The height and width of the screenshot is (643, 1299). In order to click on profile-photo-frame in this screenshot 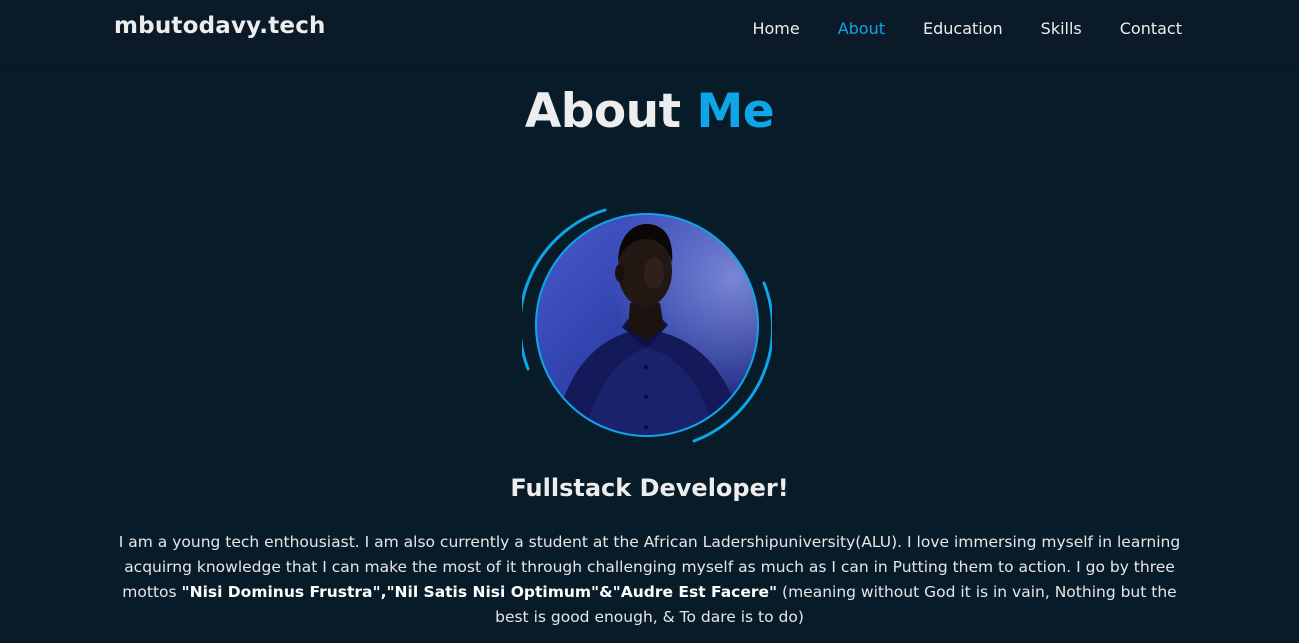, I will do `click(647, 326)`.